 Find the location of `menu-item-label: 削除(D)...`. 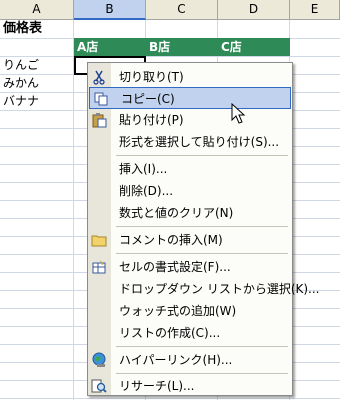

menu-item-label: 削除(D)... is located at coordinates (146, 191).